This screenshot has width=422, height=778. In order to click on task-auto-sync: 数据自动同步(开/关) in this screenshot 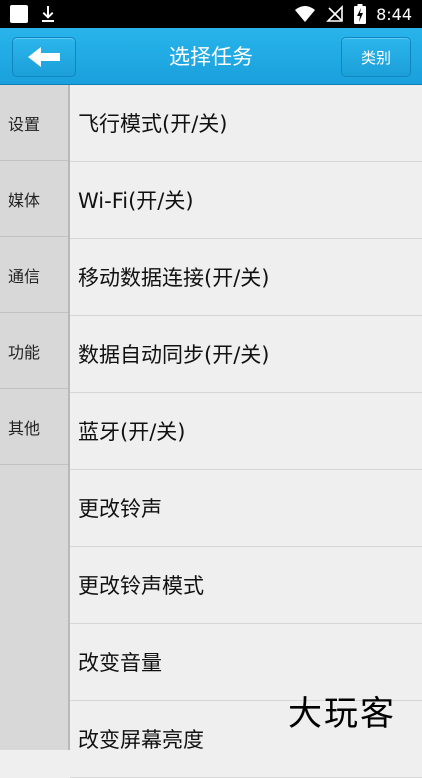, I will do `click(246, 354)`.